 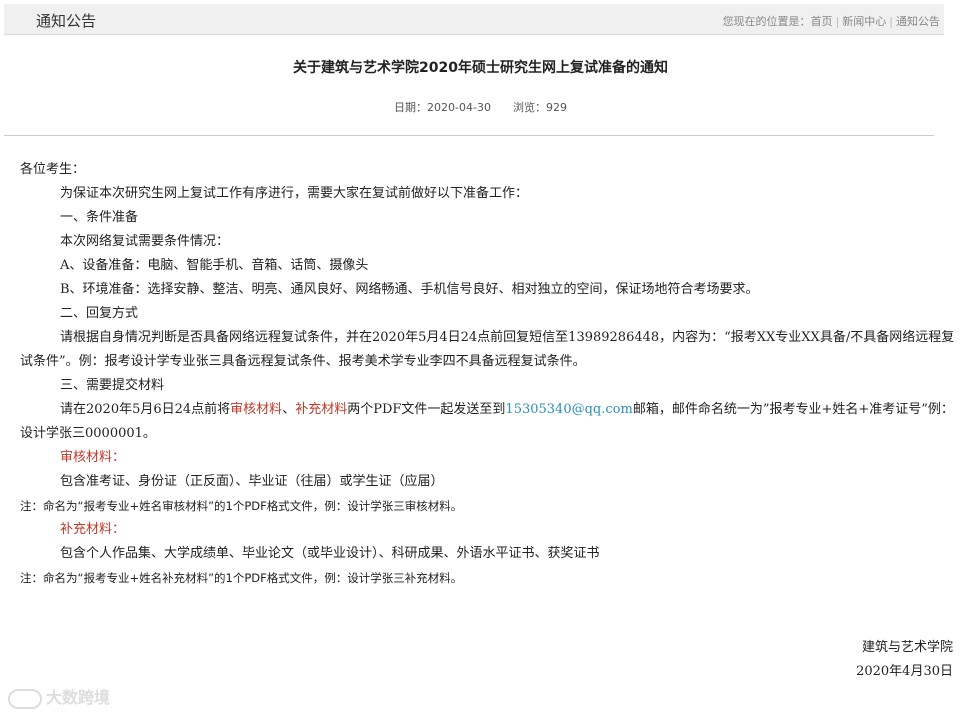 I want to click on article-date: 日期：2020-04-30, so click(x=442, y=107).